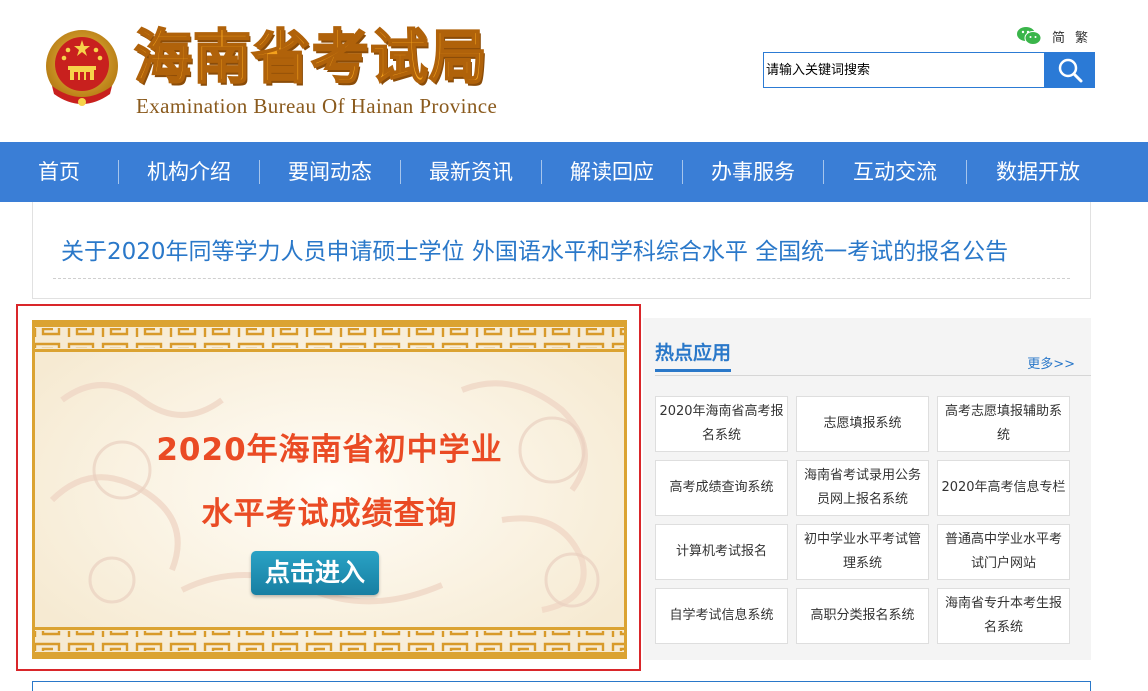 This screenshot has width=1148, height=691. What do you see at coordinates (561, 686) in the screenshot?
I see `next-section-box` at bounding box center [561, 686].